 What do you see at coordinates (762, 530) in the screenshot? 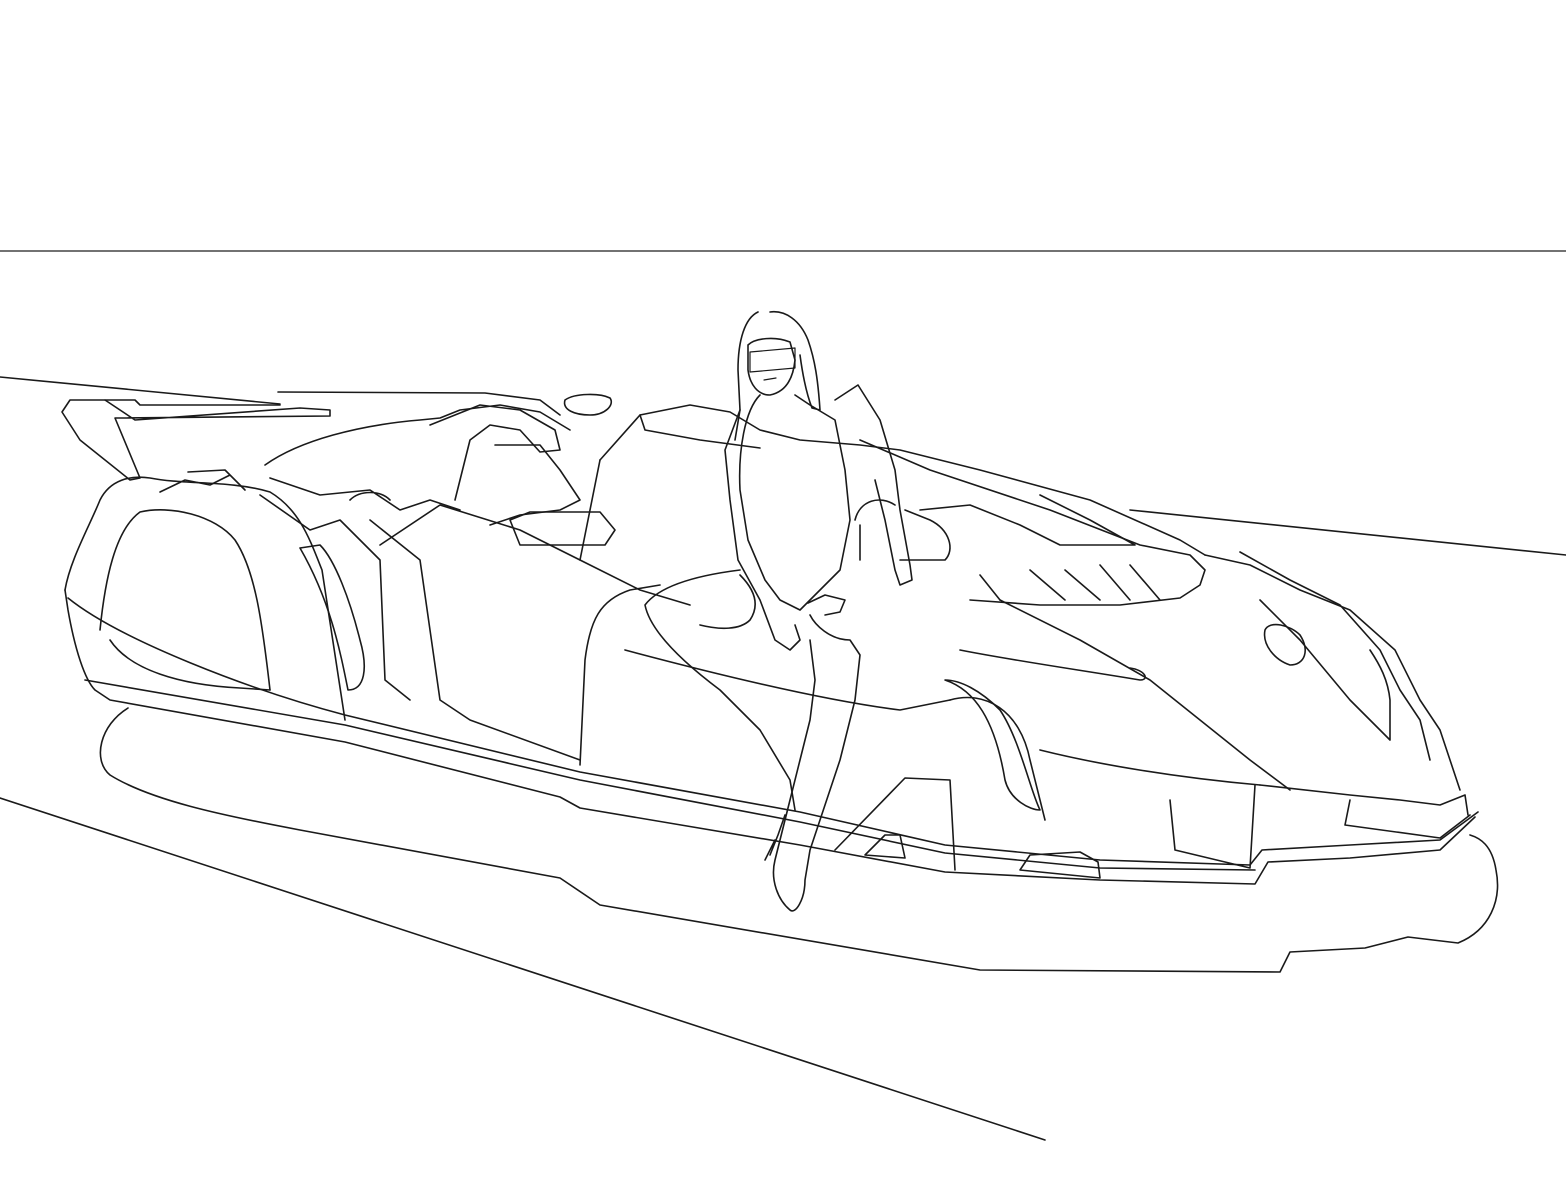
I see `figure-arm-left` at bounding box center [762, 530].